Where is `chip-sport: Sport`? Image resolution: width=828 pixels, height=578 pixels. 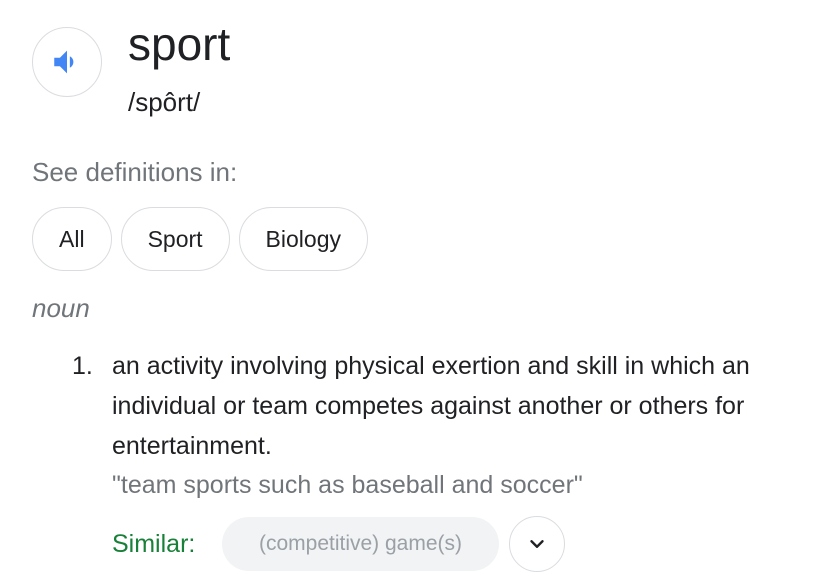 chip-sport: Sport is located at coordinates (175, 239).